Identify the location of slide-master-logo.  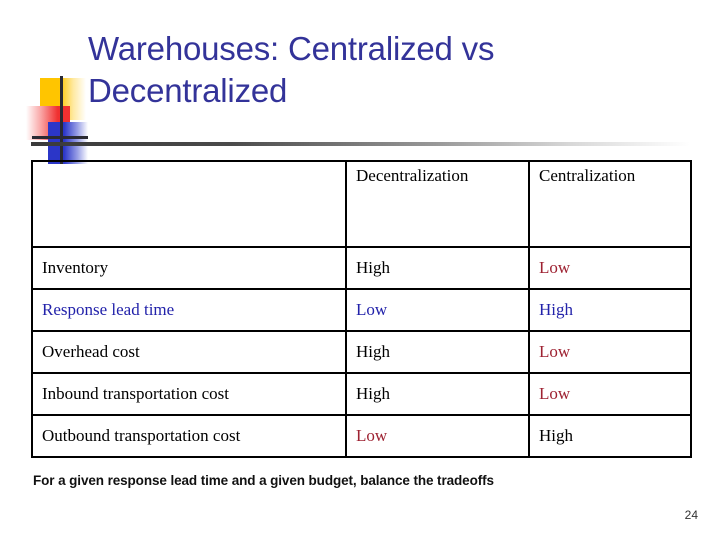
(57, 120).